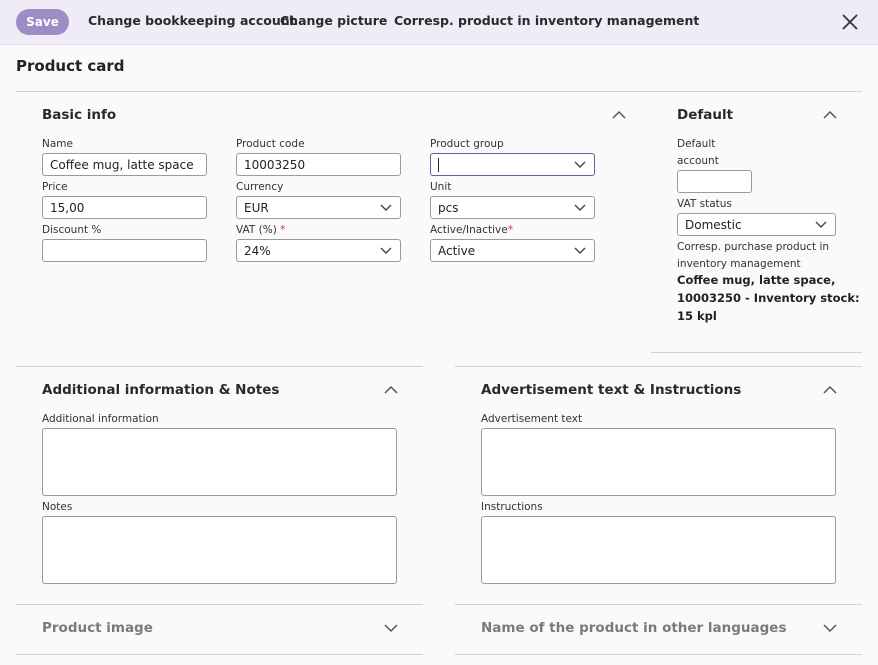  What do you see at coordinates (704, 204) in the screenshot?
I see `vat-status-label: VAT status` at bounding box center [704, 204].